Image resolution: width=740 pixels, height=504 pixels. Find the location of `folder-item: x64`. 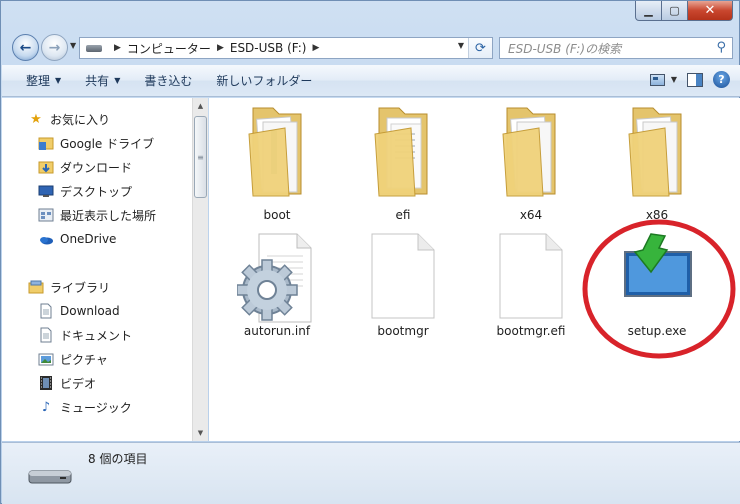

folder-item: x64 is located at coordinates (531, 163).